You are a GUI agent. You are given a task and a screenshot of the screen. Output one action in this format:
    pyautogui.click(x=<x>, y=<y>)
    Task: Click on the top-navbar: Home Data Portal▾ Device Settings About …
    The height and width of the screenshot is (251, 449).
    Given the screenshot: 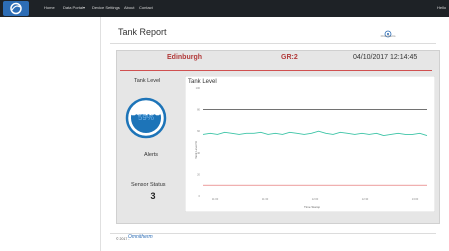 What is the action you would take?
    pyautogui.click(x=224, y=8)
    